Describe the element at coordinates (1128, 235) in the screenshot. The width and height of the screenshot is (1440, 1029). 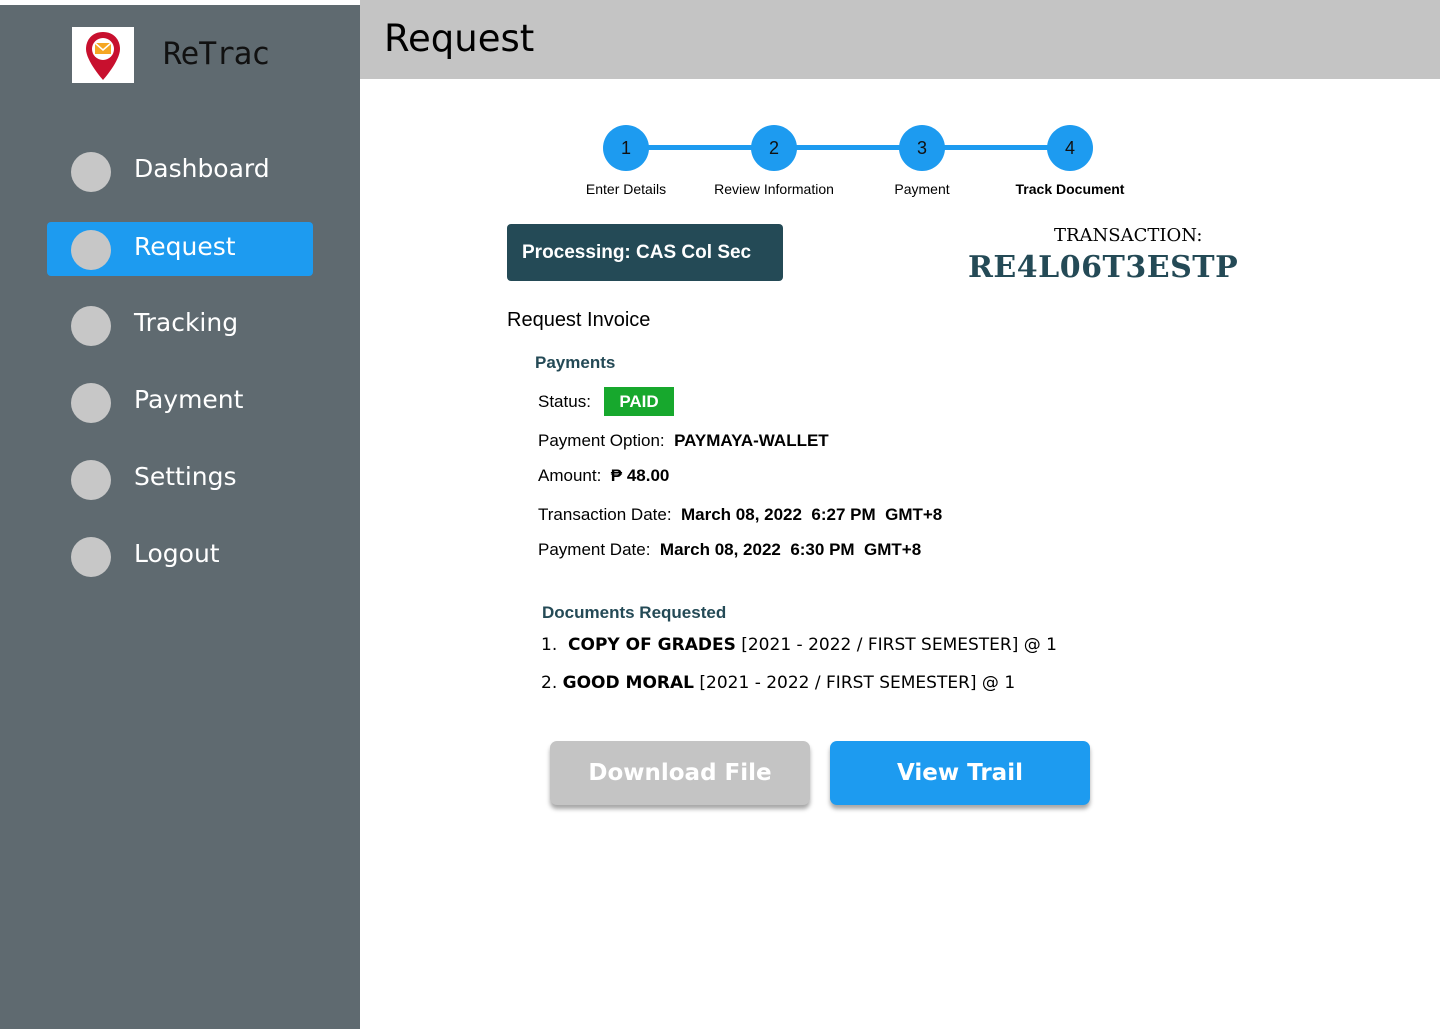
I see `transaction-label: TRANSACTION:` at that location.